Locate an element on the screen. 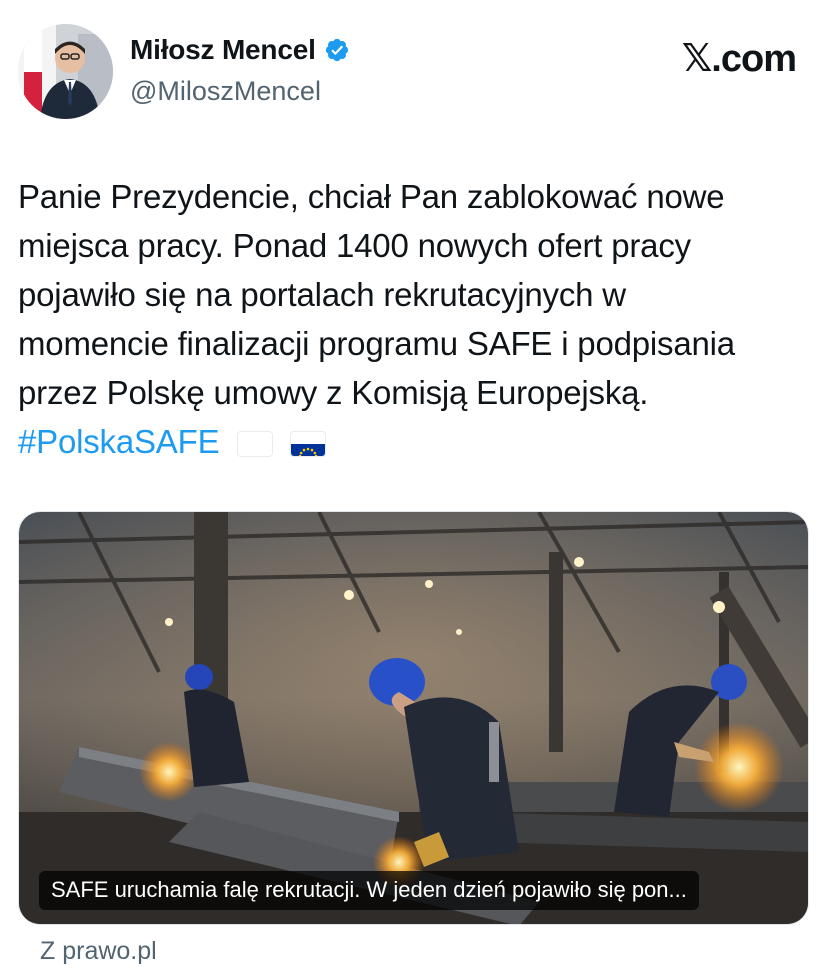 The width and height of the screenshot is (828, 978). display-name: Miłosz Mencel is located at coordinates (240, 50).